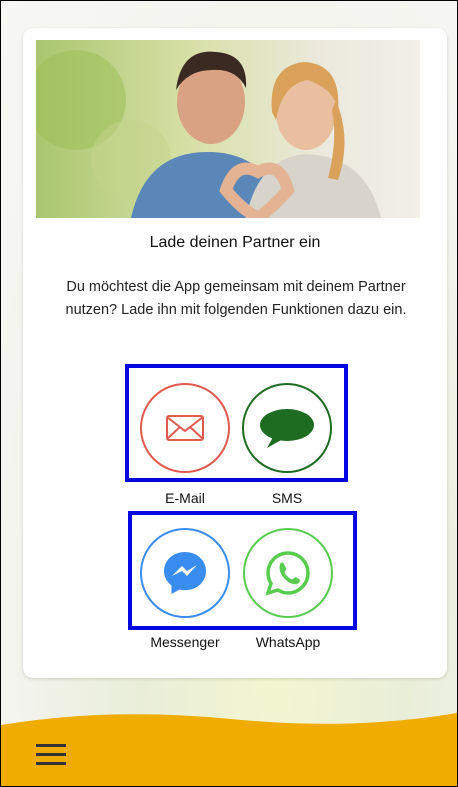 The image size is (458, 787). I want to click on hamburger-menu-icon, so click(51, 755).